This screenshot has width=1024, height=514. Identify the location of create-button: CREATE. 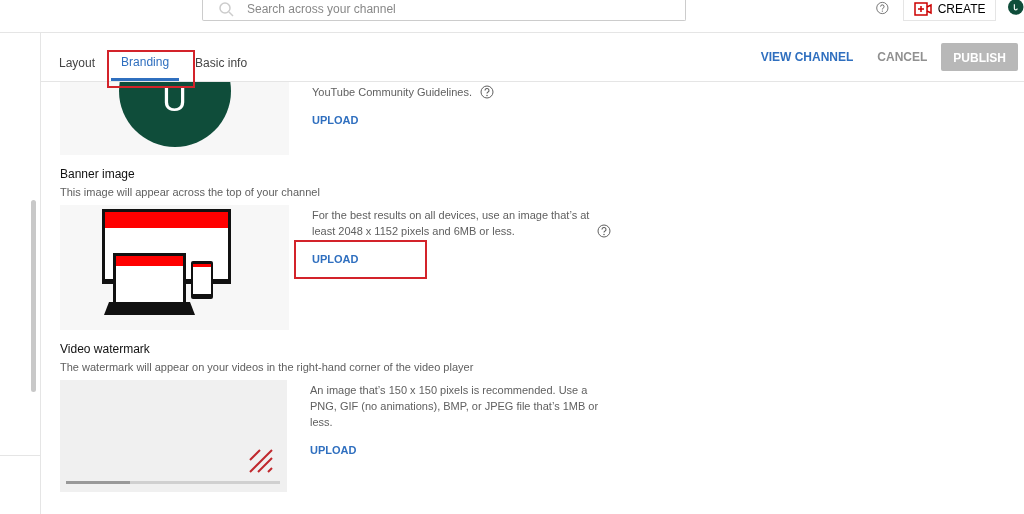
(949, 10).